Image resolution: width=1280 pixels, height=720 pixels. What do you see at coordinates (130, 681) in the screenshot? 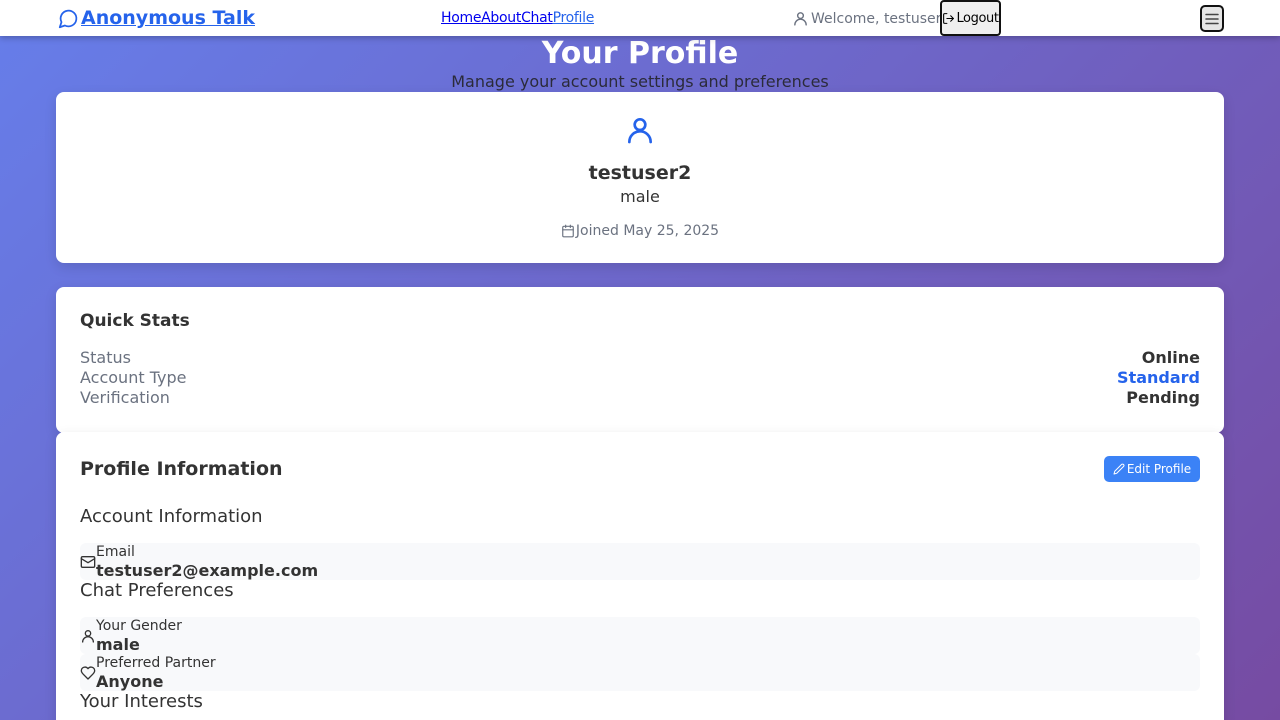
I see `preferred-partner-value: Anyone` at bounding box center [130, 681].